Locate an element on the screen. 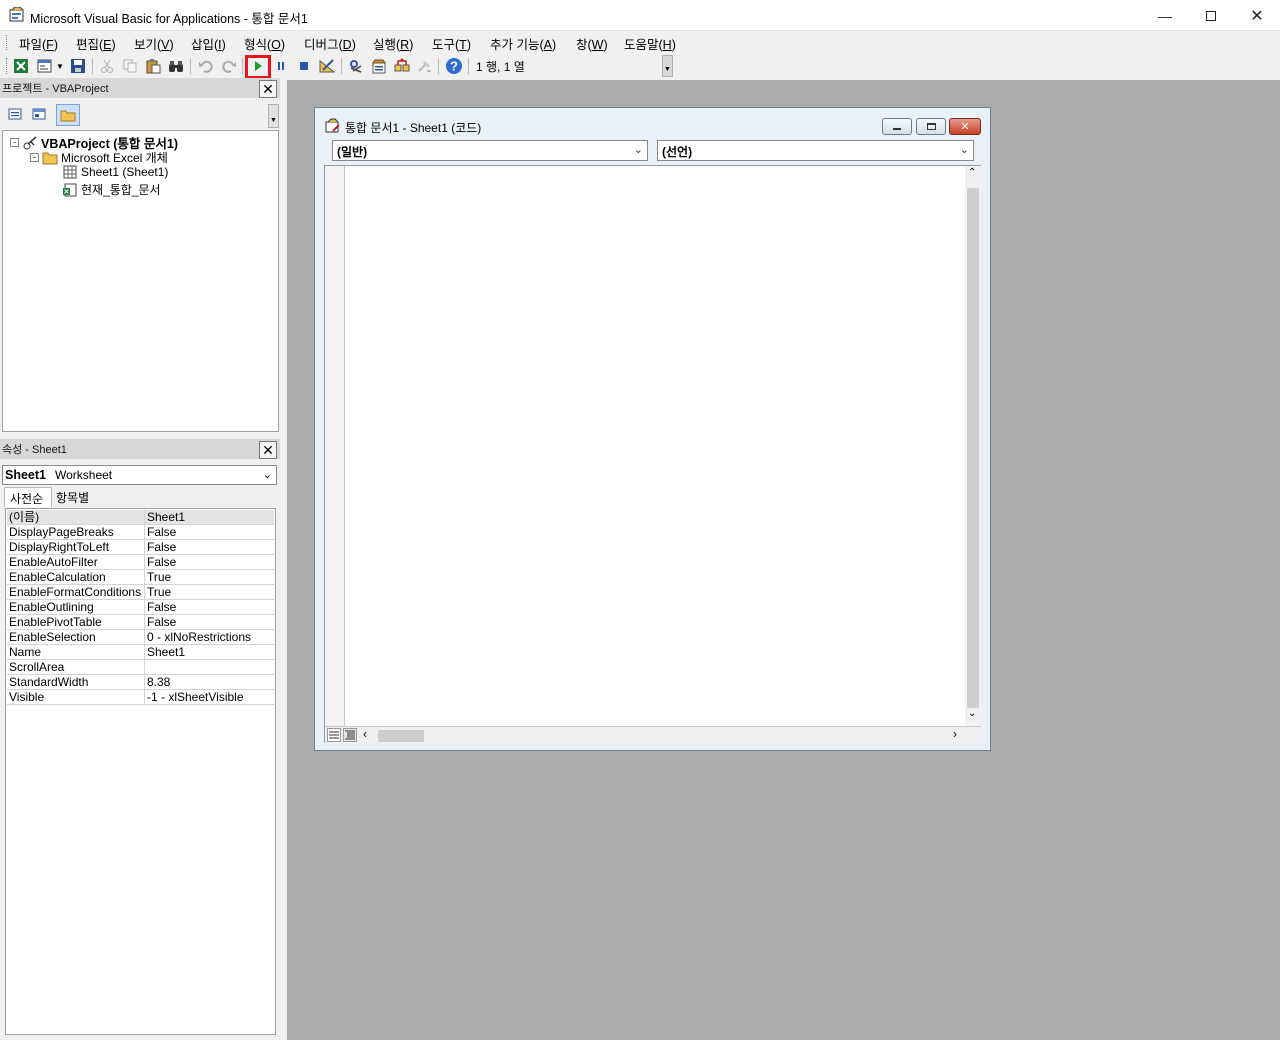 This screenshot has height=1040, width=1280. property-value: 0 - xlNoRestrictions is located at coordinates (199, 637).